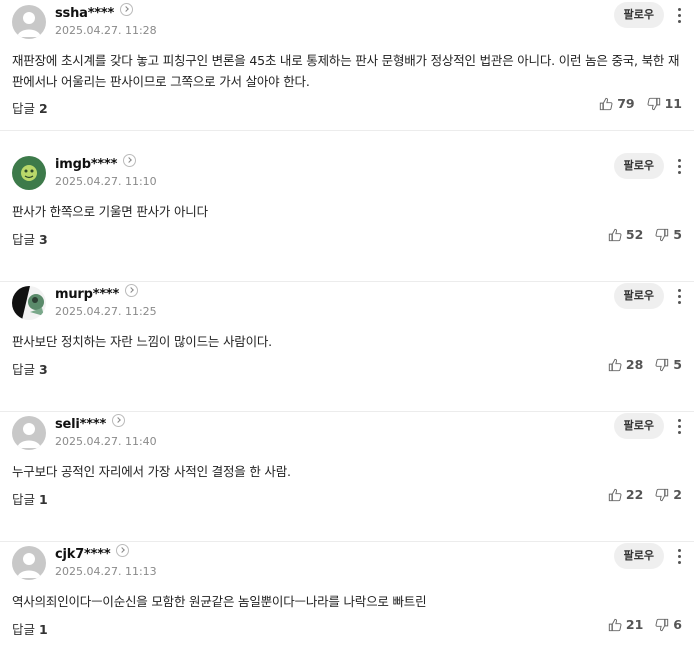 The height and width of the screenshot is (671, 694). I want to click on comment-text: 역사의죄인이다ㅡ이순신을 모함한 원균같은 놈일뿐이다ㅡ나라를 나락으로 빠트린, so click(219, 601).